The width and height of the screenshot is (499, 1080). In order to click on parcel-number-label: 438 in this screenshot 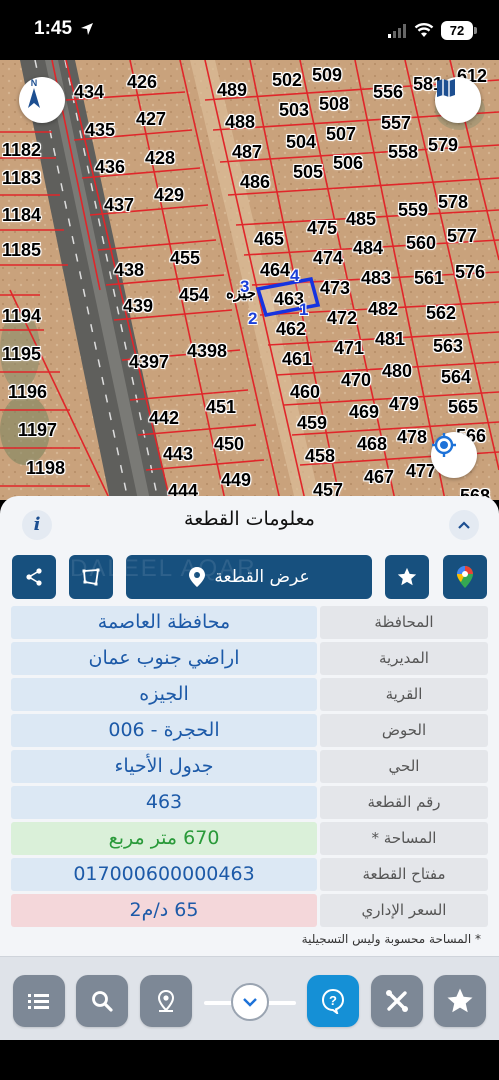, I will do `click(129, 270)`.